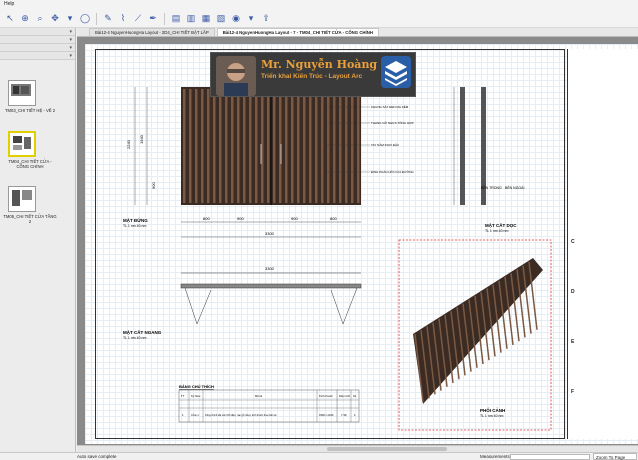 The width and height of the screenshot is (638, 460). Describe the element at coordinates (25, 19) in the screenshot. I see `zoom-in-icon: ⊕` at that location.